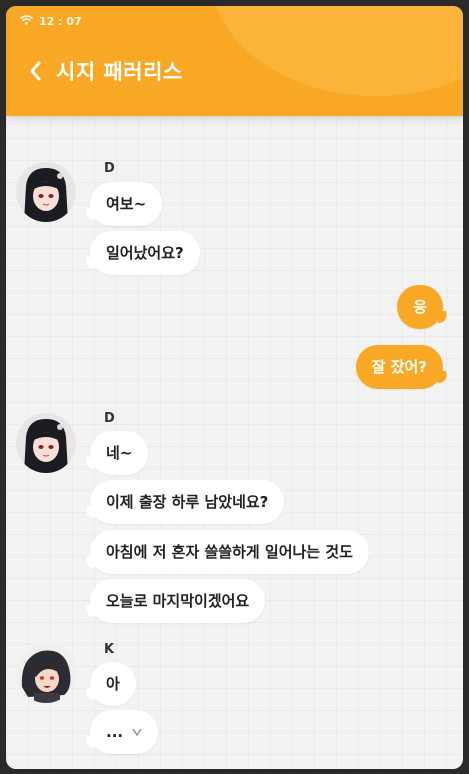 The width and height of the screenshot is (469, 774). What do you see at coordinates (113, 684) in the screenshot?
I see `message-bubble: 아` at bounding box center [113, 684].